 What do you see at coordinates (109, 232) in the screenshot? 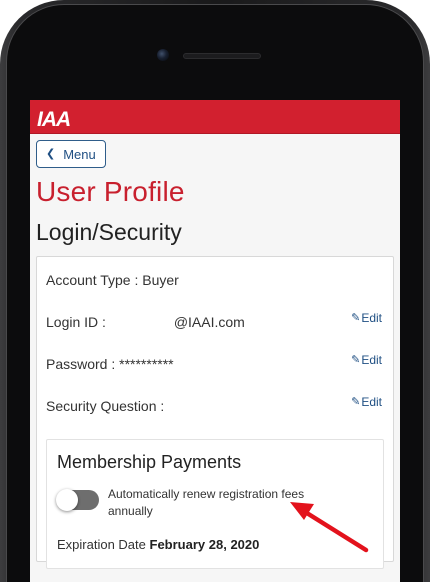
I see `section-title: Login/Security` at bounding box center [109, 232].